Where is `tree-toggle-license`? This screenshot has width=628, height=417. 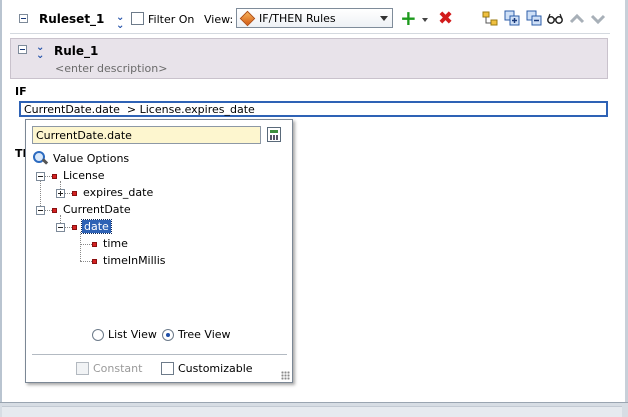
tree-toggle-license is located at coordinates (40, 176).